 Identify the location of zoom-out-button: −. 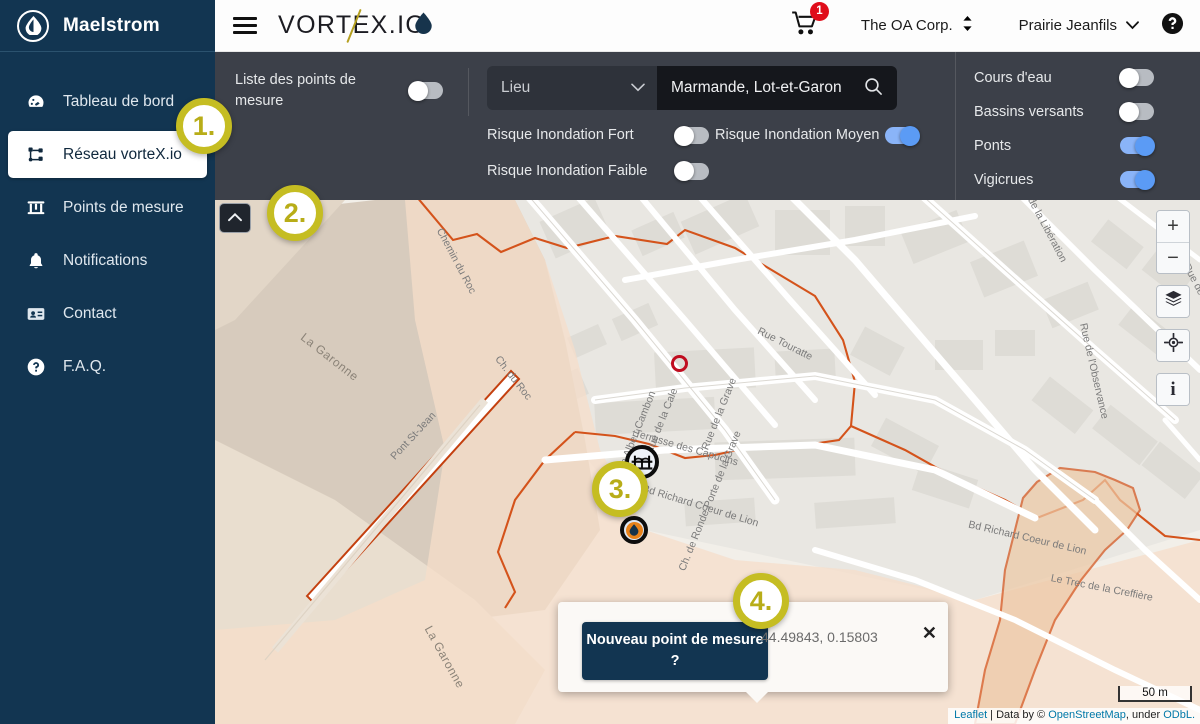
(1173, 257).